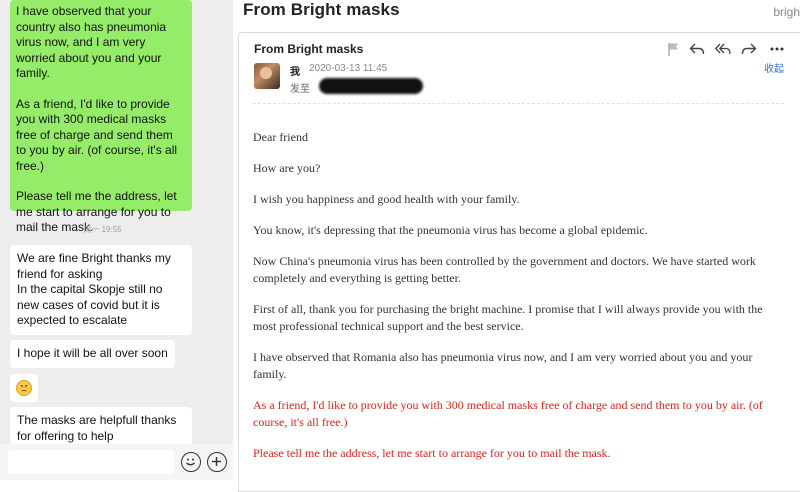 This screenshot has width=800, height=492. What do you see at coordinates (777, 49) in the screenshot?
I see `more-icon` at bounding box center [777, 49].